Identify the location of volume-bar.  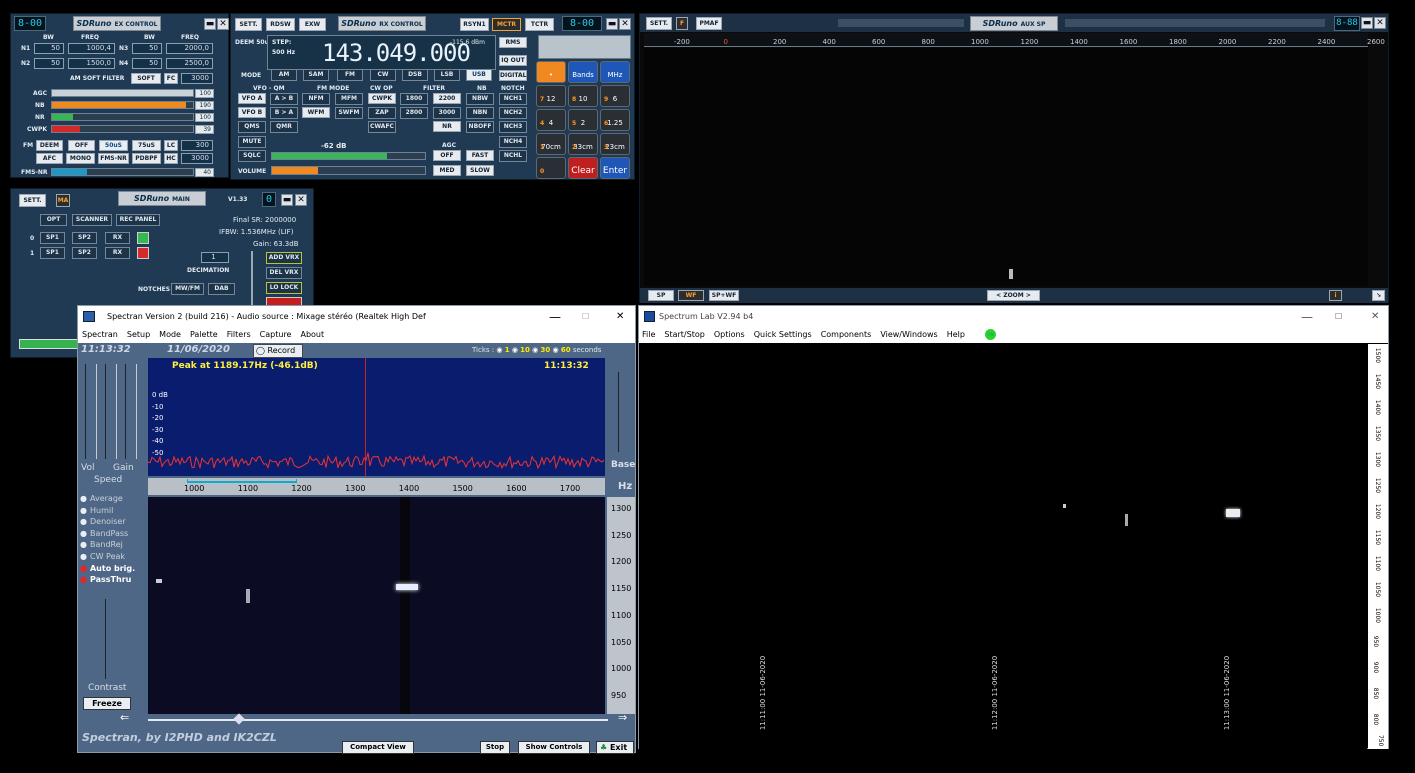
(348, 170).